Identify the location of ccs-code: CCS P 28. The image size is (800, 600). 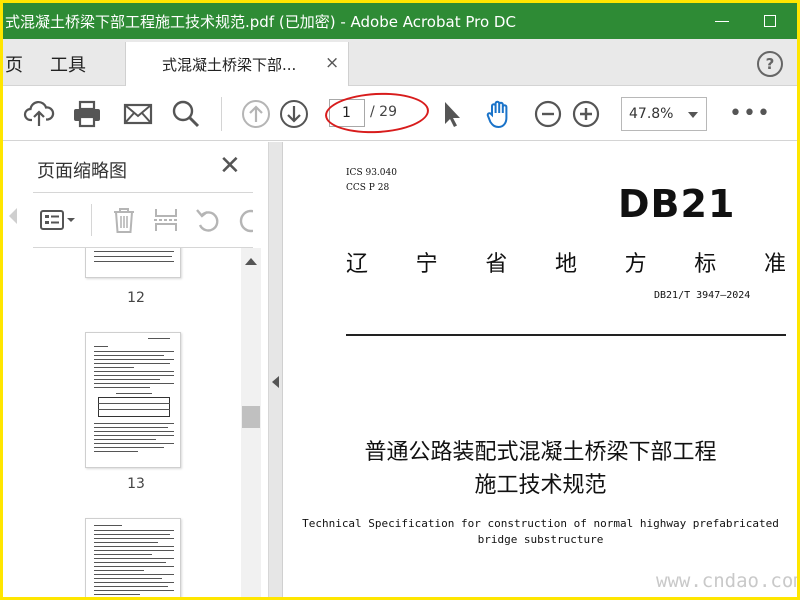
(368, 188).